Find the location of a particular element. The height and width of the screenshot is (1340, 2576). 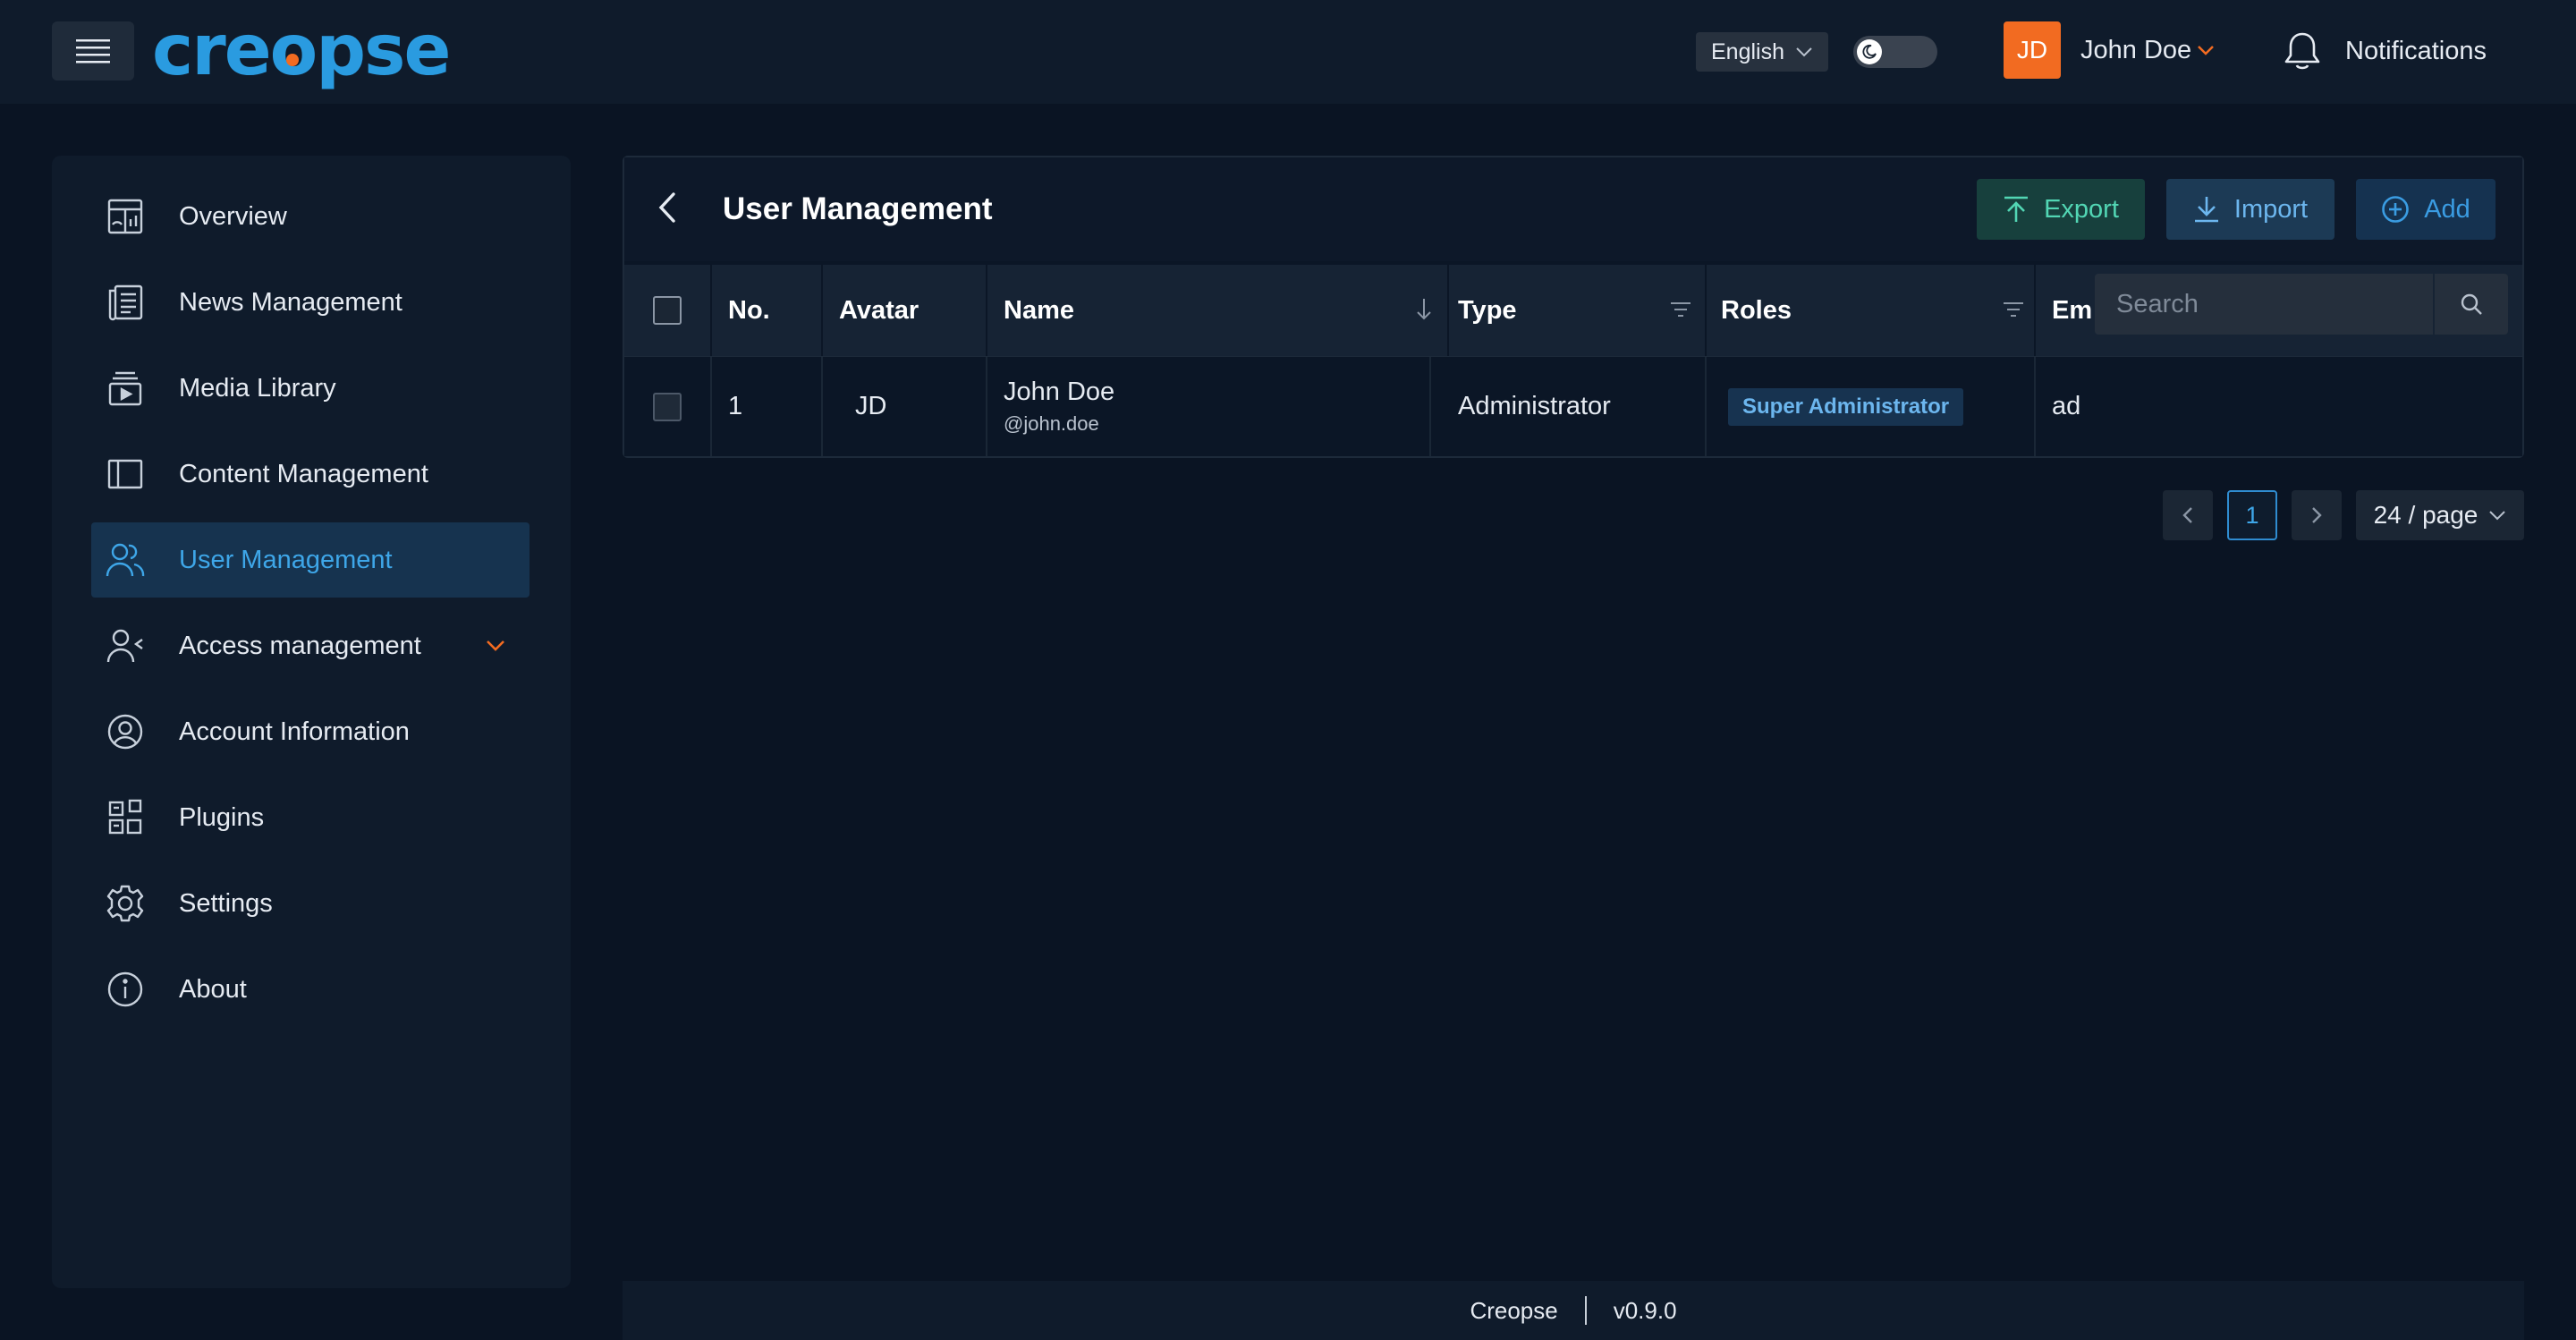

export-label: Export is located at coordinates (2081, 209).